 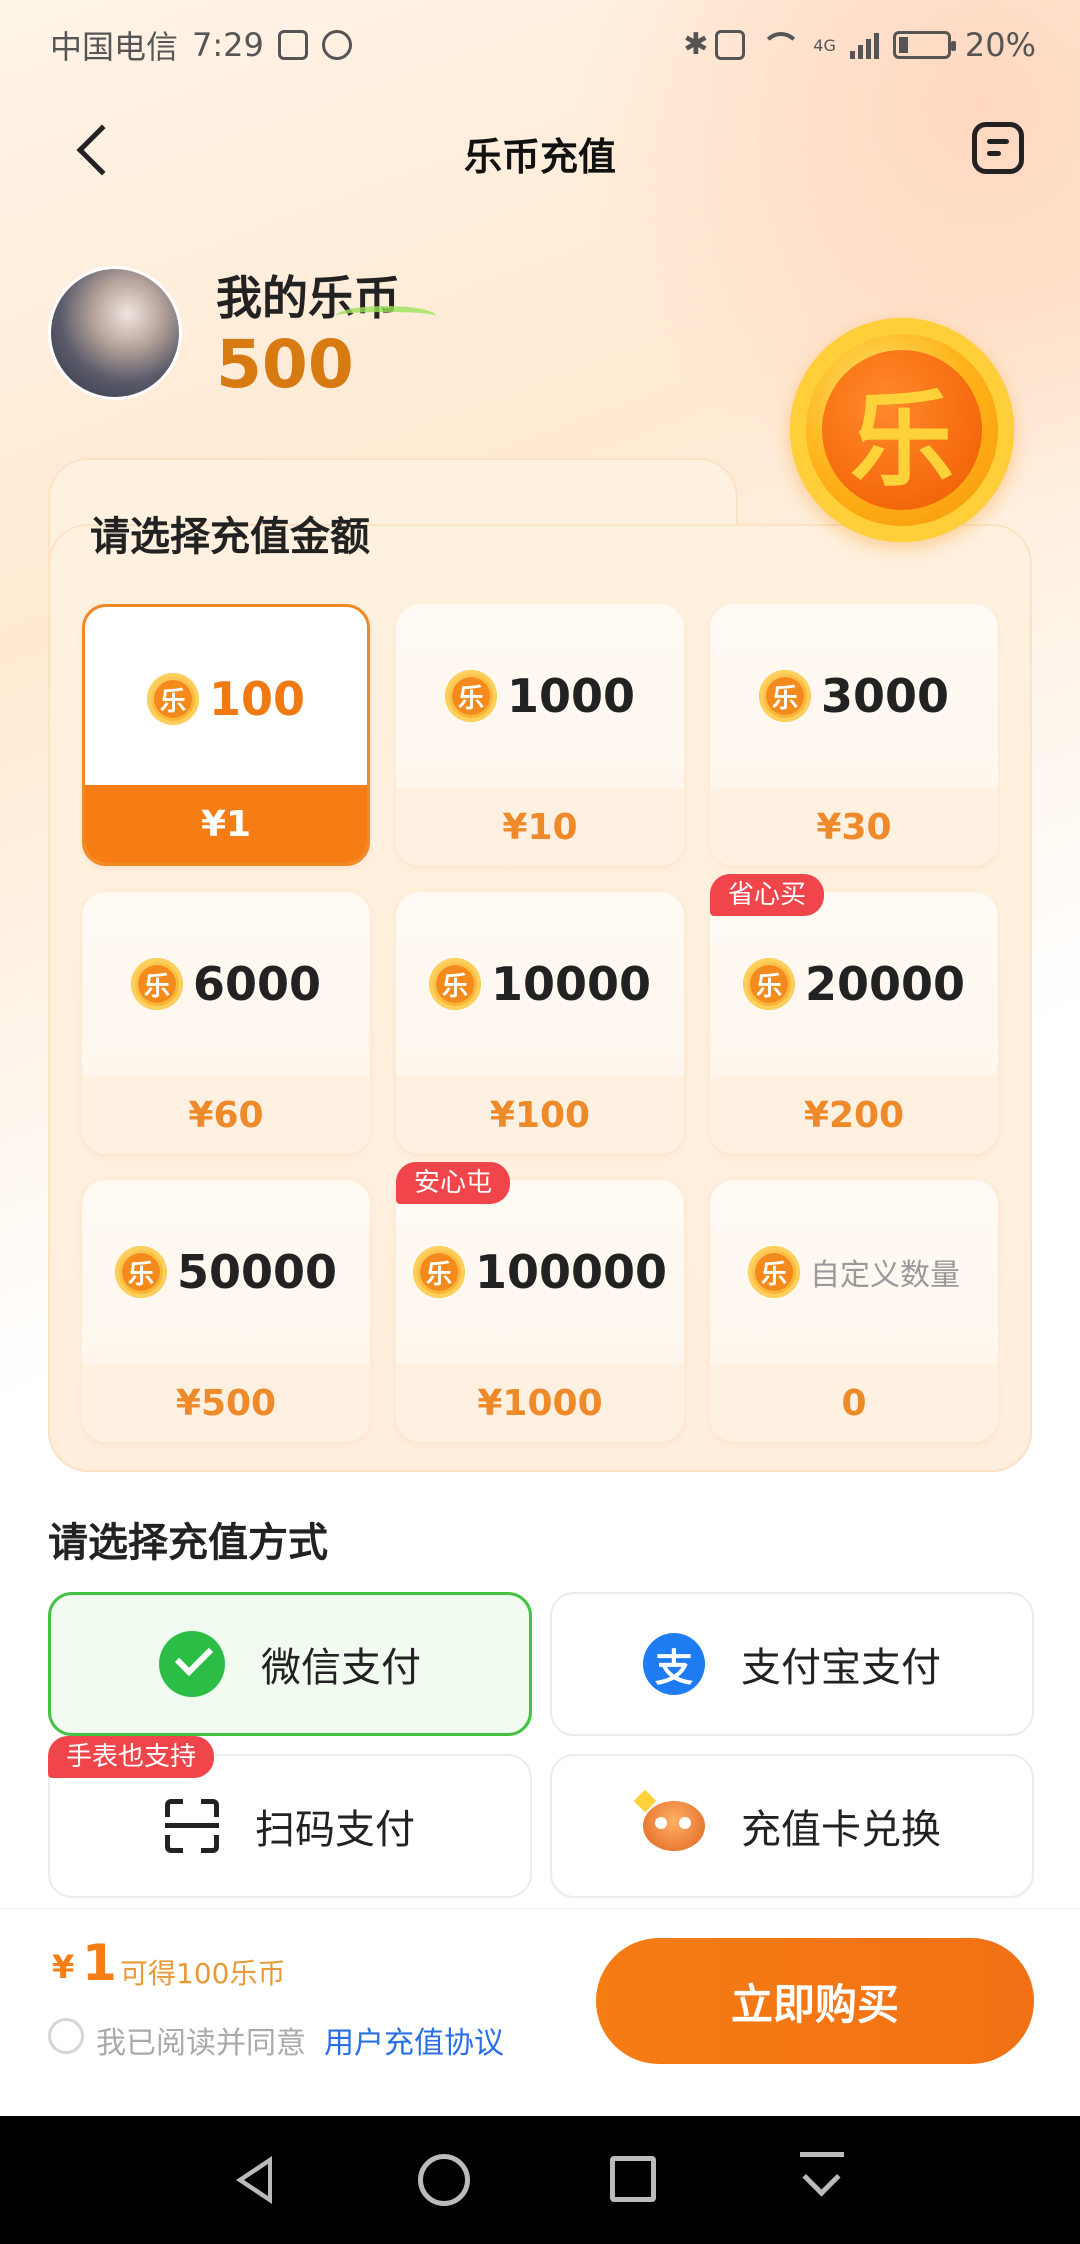 What do you see at coordinates (767, 895) in the screenshot?
I see `promo-tag-badge: 省心买` at bounding box center [767, 895].